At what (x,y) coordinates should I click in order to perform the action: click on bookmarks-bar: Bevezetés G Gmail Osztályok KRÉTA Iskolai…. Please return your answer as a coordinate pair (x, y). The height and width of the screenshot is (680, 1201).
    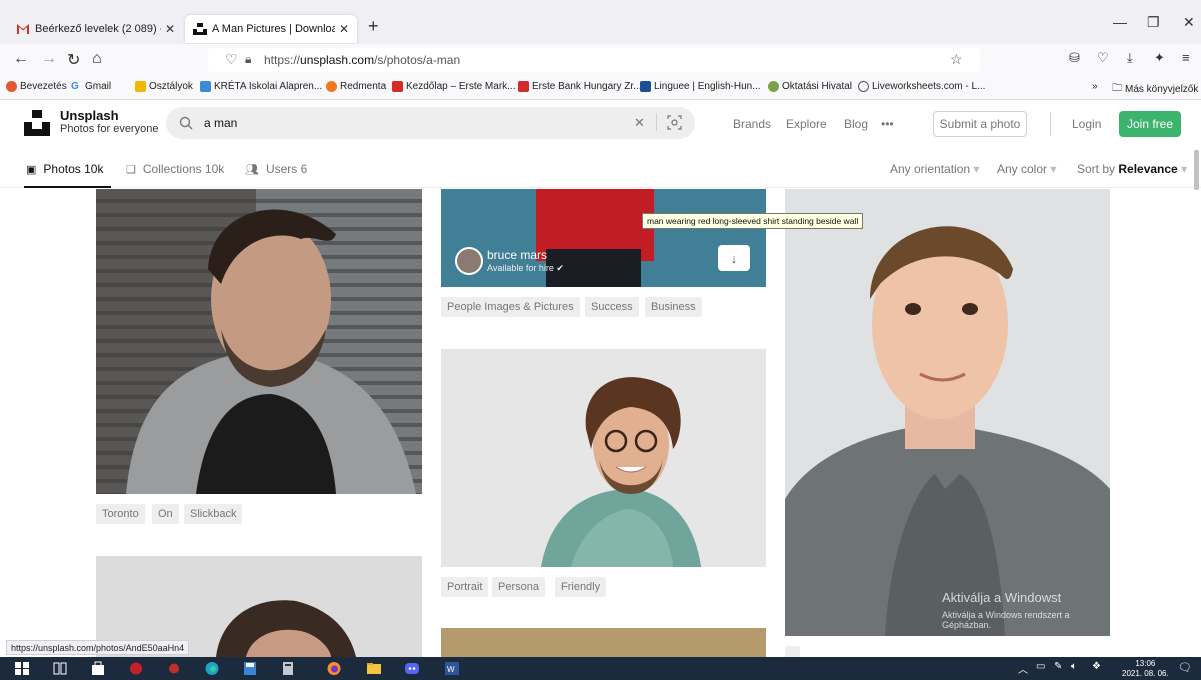
    Looking at the image, I should click on (600, 88).